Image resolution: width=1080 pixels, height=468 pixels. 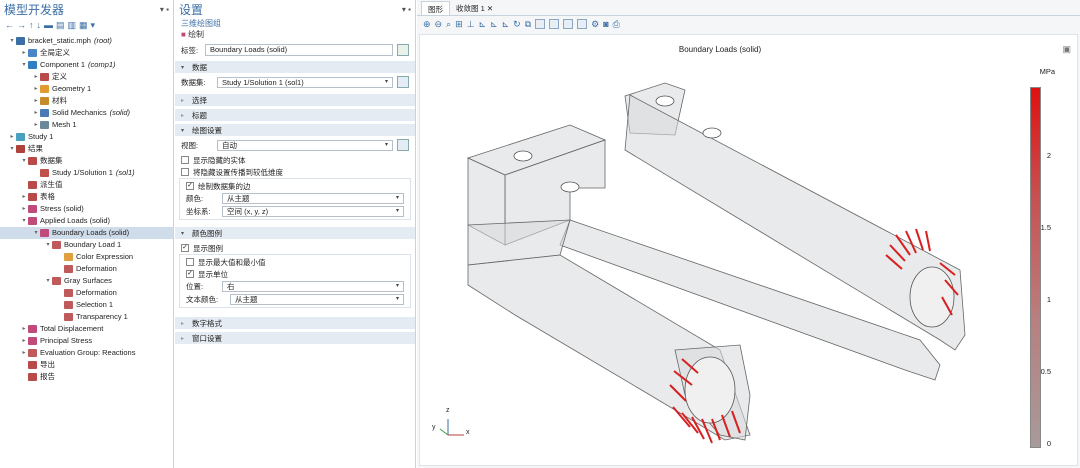 I want to click on up-icon: ↑, so click(x=31, y=25).